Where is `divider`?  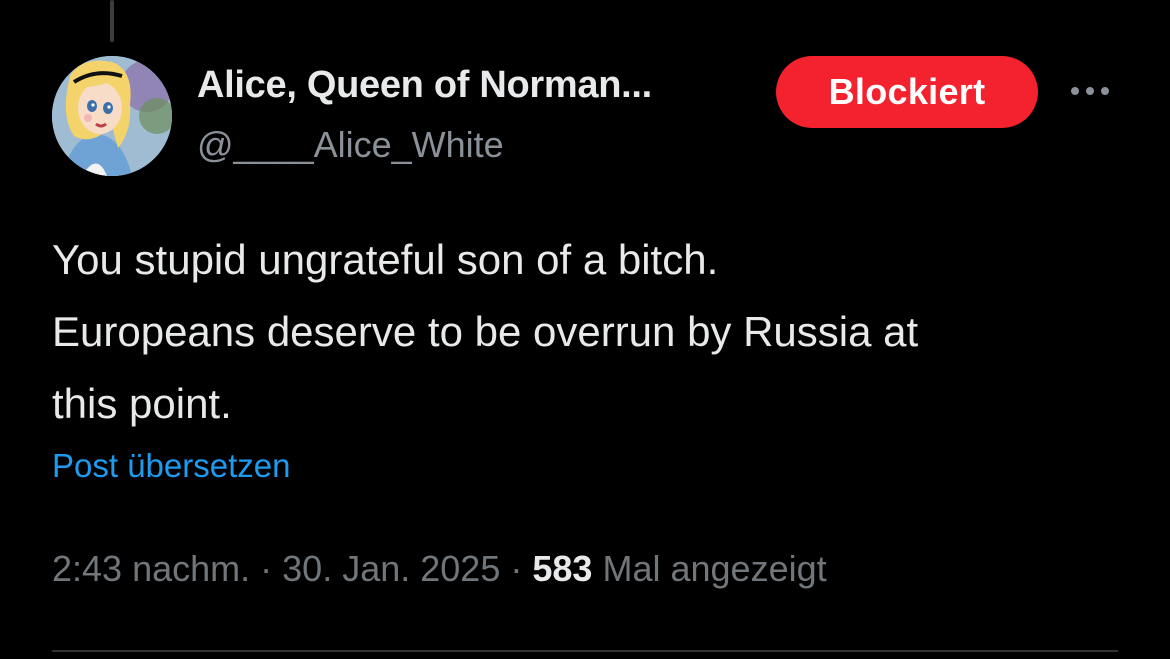
divider is located at coordinates (585, 651).